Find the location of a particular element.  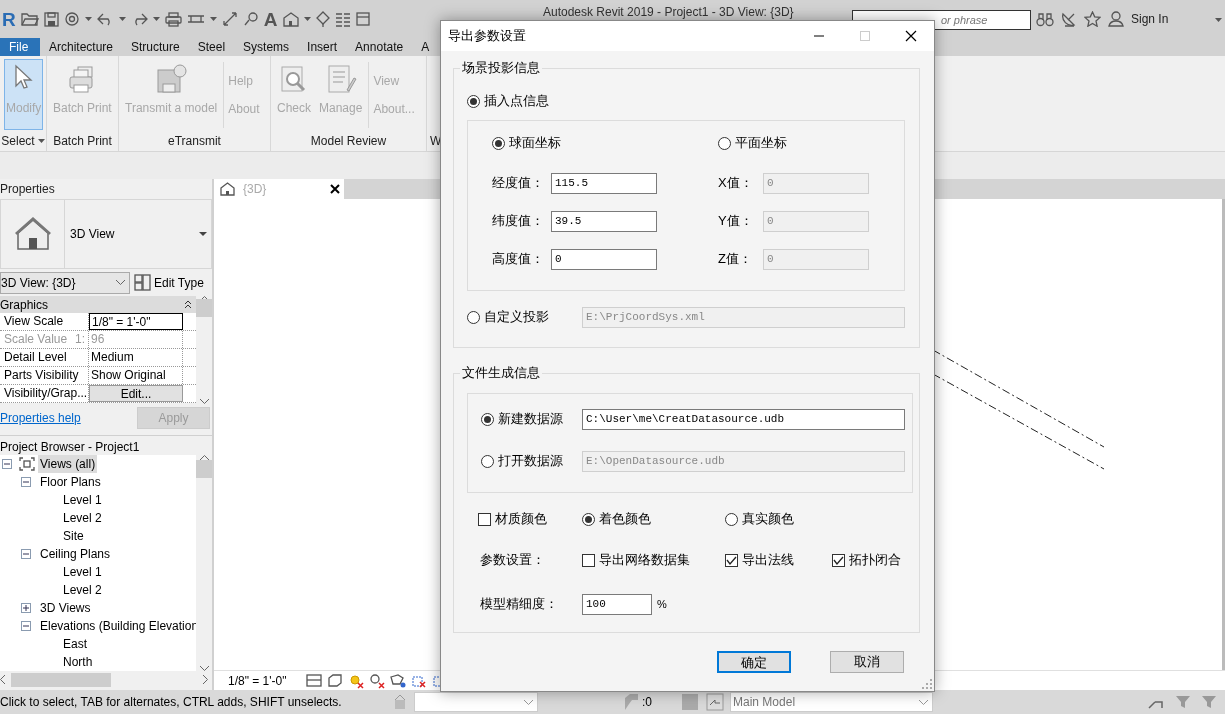

star-icon is located at coordinates (1092, 19).